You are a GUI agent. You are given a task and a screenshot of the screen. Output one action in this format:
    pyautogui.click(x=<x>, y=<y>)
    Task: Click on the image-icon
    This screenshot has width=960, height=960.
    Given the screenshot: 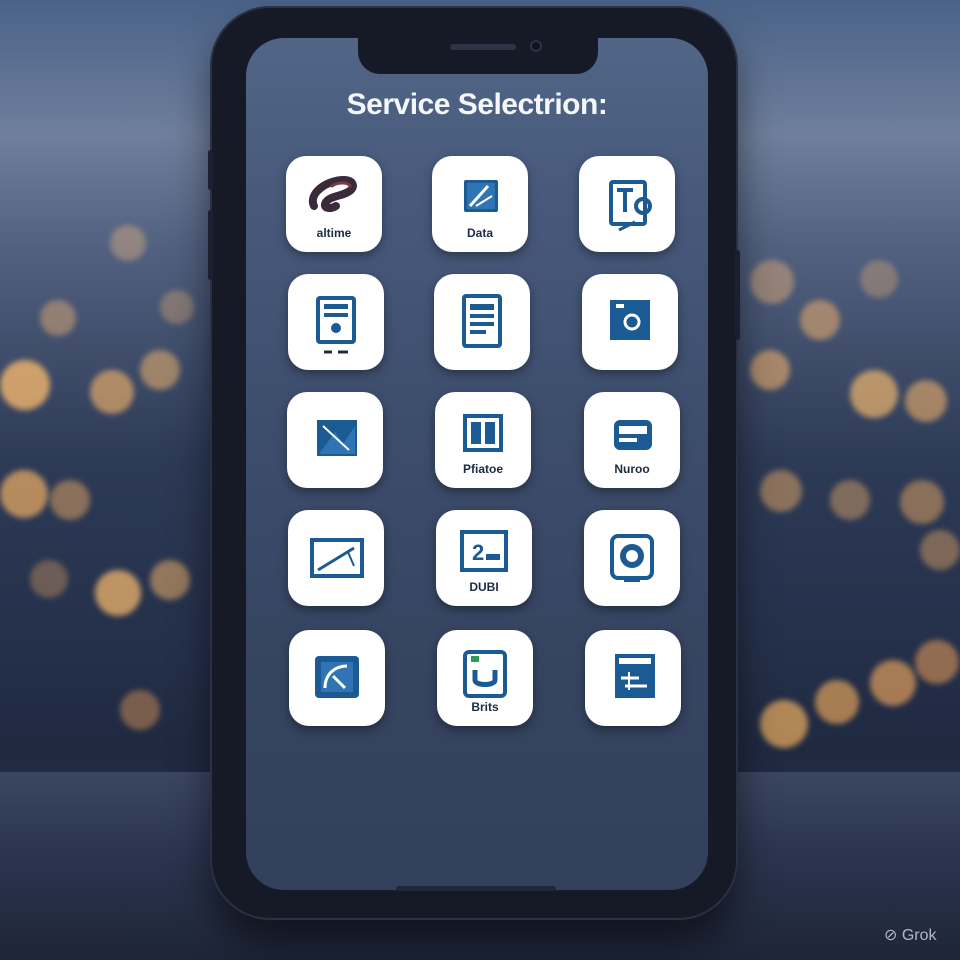 What is the action you would take?
    pyautogui.click(x=337, y=438)
    